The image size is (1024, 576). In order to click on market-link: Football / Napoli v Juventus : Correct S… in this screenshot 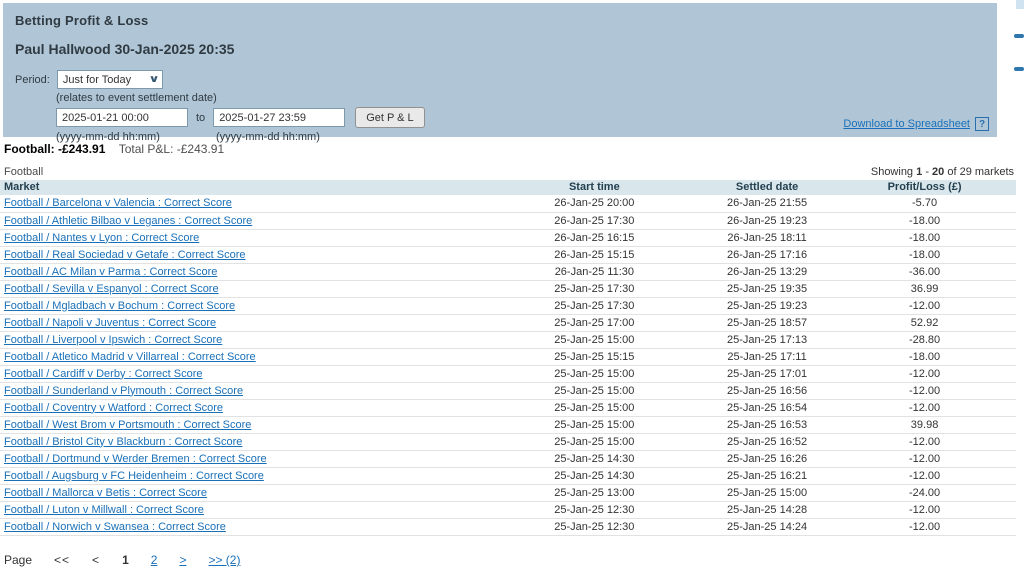, I will do `click(110, 323)`.